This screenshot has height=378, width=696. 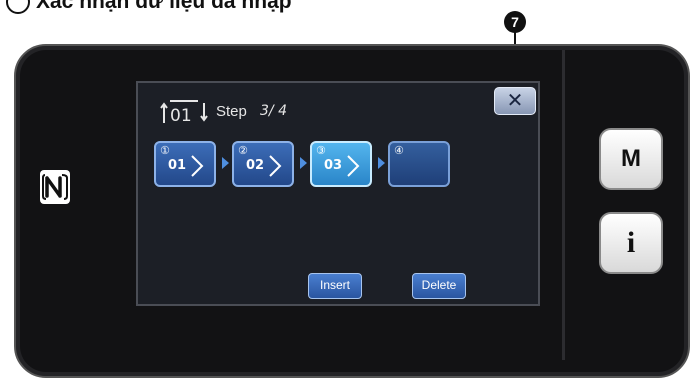 I want to click on svg-text: 01, so click(x=181, y=116).